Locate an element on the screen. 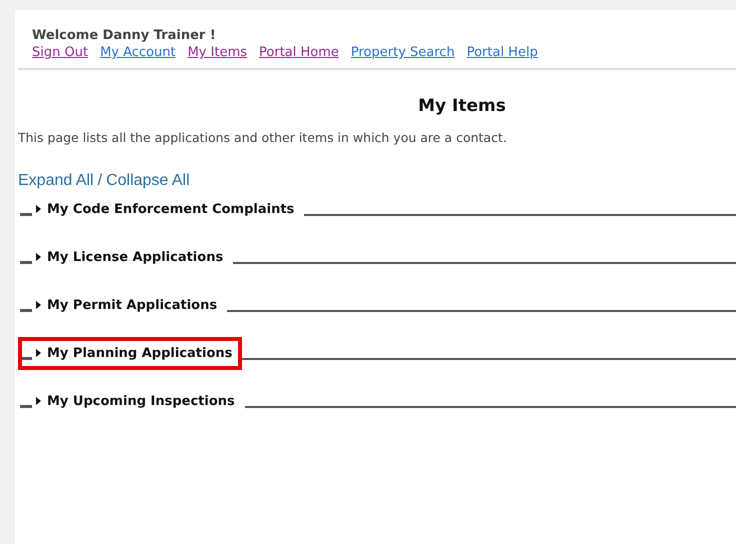 Image resolution: width=736 pixels, height=544 pixels. section-header: My Permit Applications is located at coordinates (123, 305).